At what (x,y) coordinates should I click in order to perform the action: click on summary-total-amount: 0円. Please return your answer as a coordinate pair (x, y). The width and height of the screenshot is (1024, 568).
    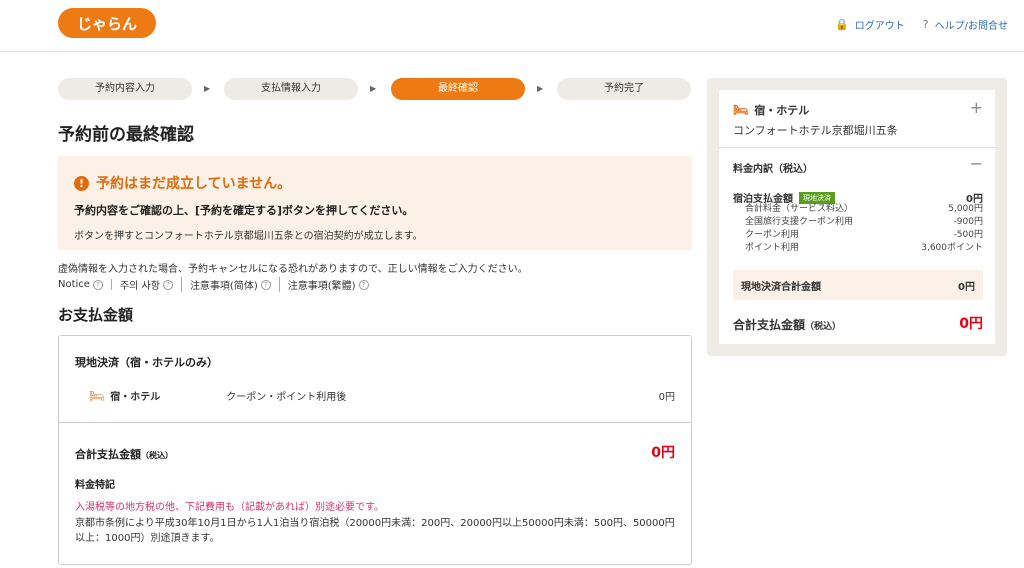
    Looking at the image, I should click on (971, 324).